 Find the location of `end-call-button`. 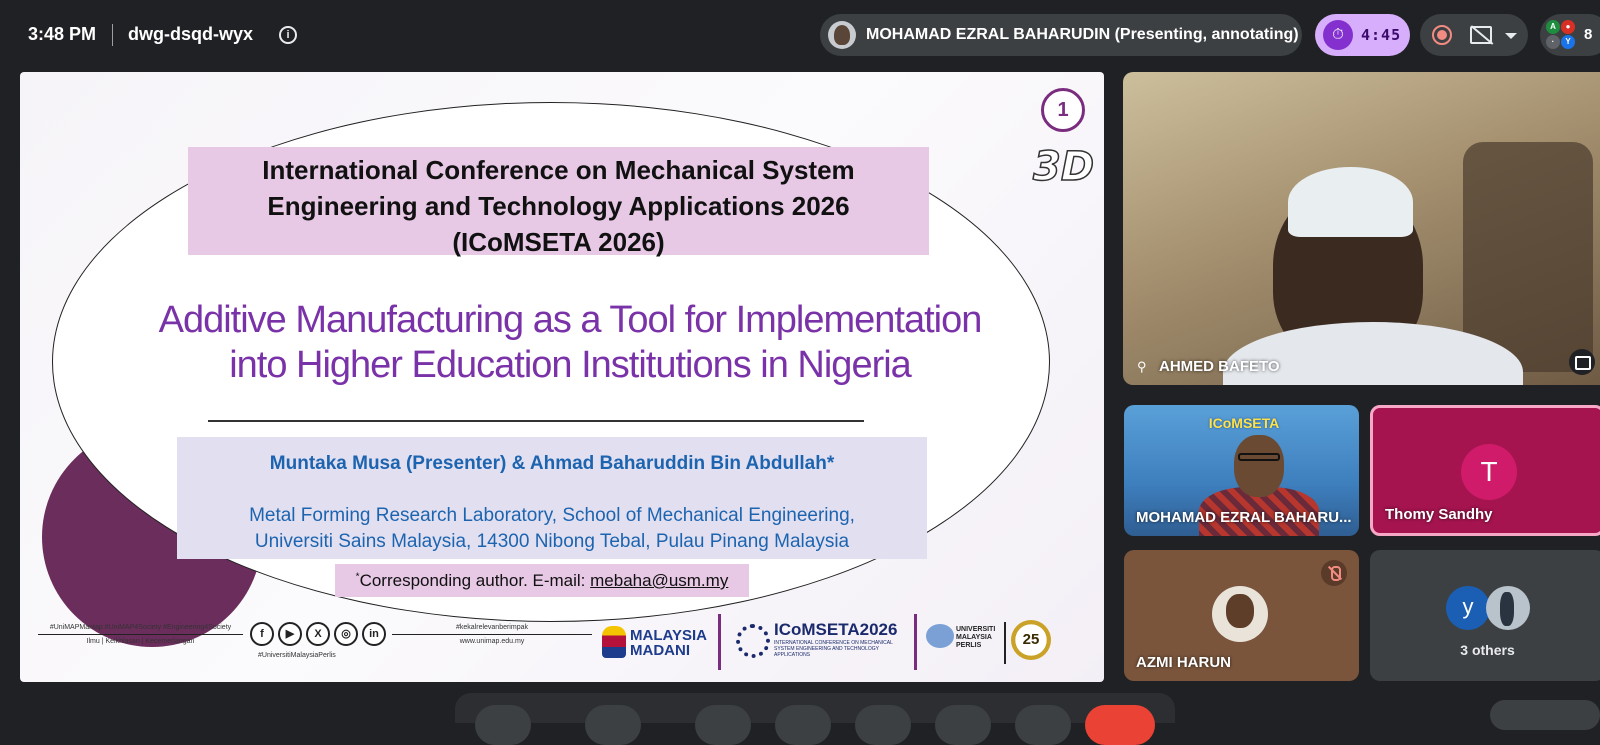

end-call-button is located at coordinates (1120, 725).